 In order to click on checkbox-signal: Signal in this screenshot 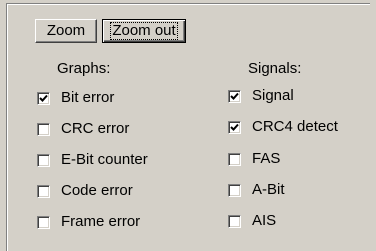, I will do `click(261, 96)`.